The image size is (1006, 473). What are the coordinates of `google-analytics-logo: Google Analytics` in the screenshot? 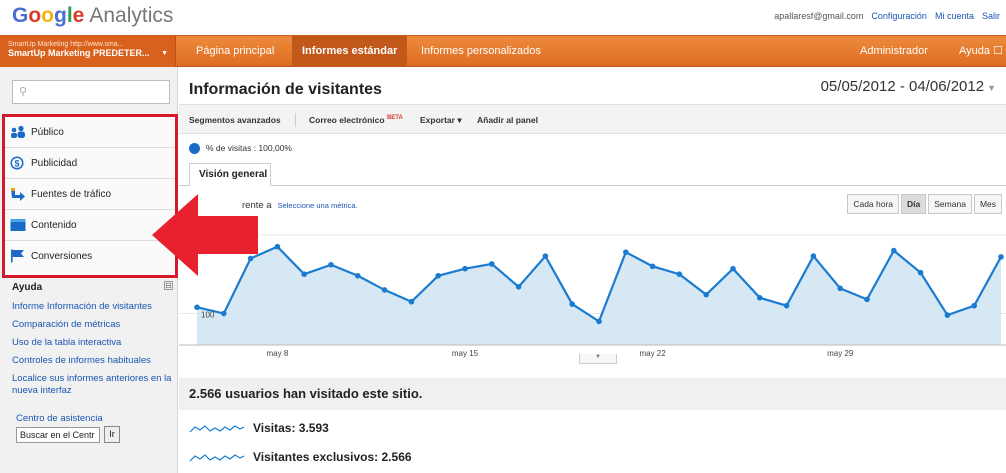 It's located at (92, 16).